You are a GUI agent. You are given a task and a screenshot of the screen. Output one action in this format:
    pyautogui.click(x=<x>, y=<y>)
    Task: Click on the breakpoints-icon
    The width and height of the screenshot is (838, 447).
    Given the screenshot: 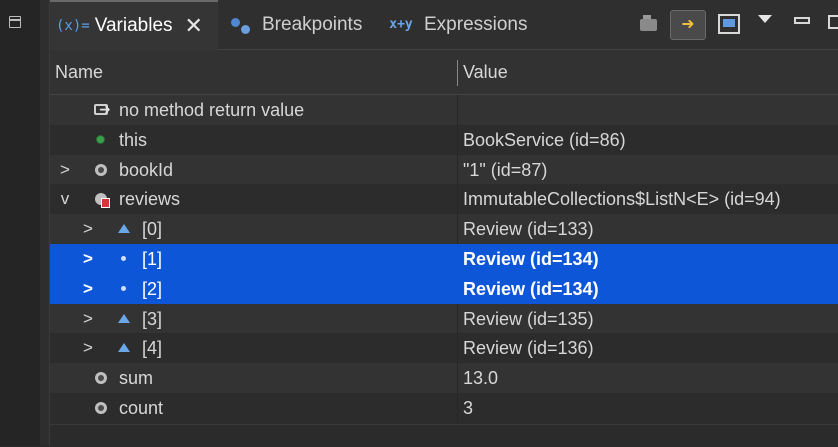 What is the action you would take?
    pyautogui.click(x=241, y=25)
    